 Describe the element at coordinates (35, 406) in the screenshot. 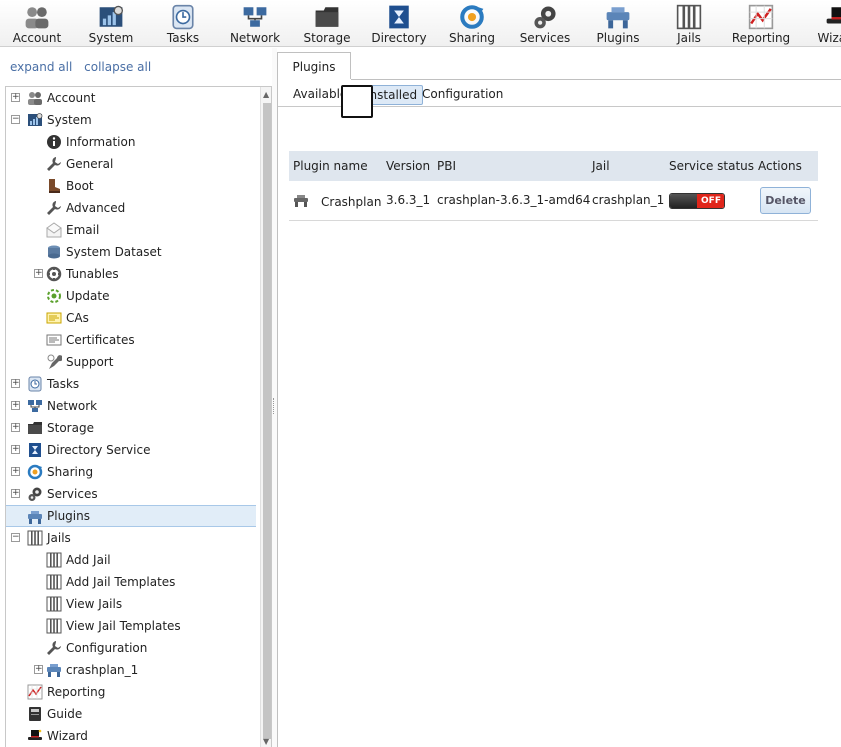

I see `network-icon` at that location.